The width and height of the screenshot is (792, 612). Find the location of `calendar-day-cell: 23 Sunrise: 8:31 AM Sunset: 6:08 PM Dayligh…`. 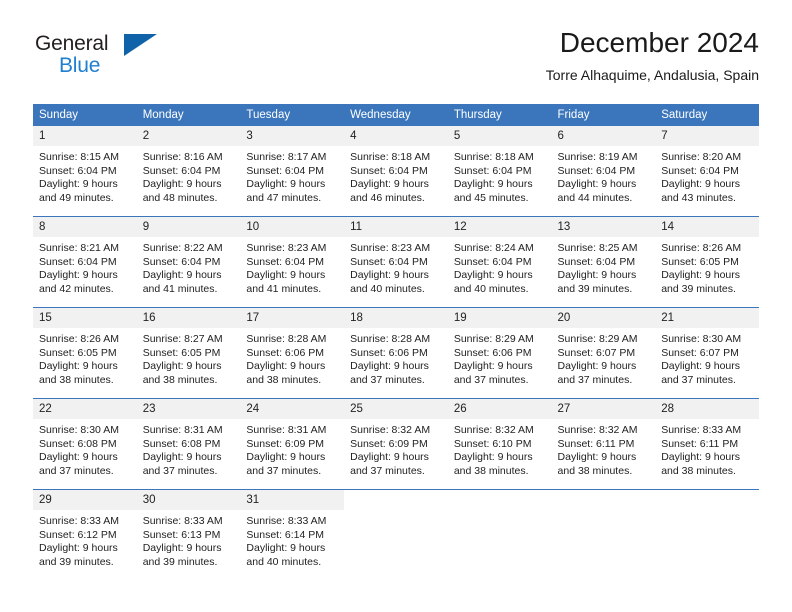

calendar-day-cell: 23 Sunrise: 8:31 AM Sunset: 6:08 PM Dayligh… is located at coordinates (188, 444).